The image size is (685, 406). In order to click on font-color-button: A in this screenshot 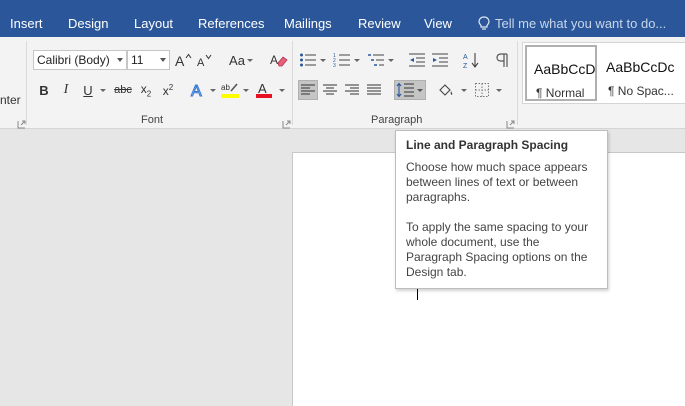, I will do `click(264, 90)`.